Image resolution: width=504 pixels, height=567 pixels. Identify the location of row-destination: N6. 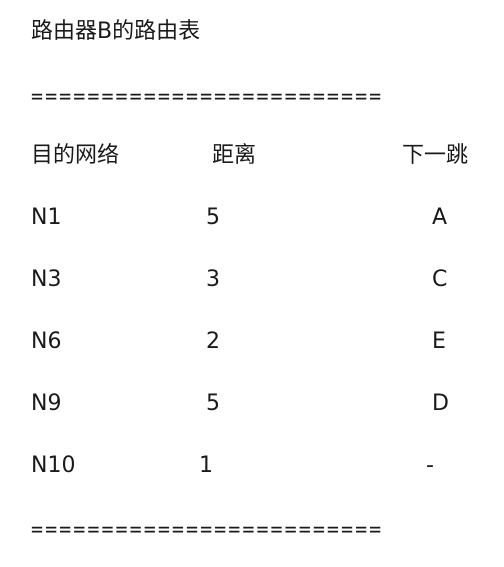
(46, 341).